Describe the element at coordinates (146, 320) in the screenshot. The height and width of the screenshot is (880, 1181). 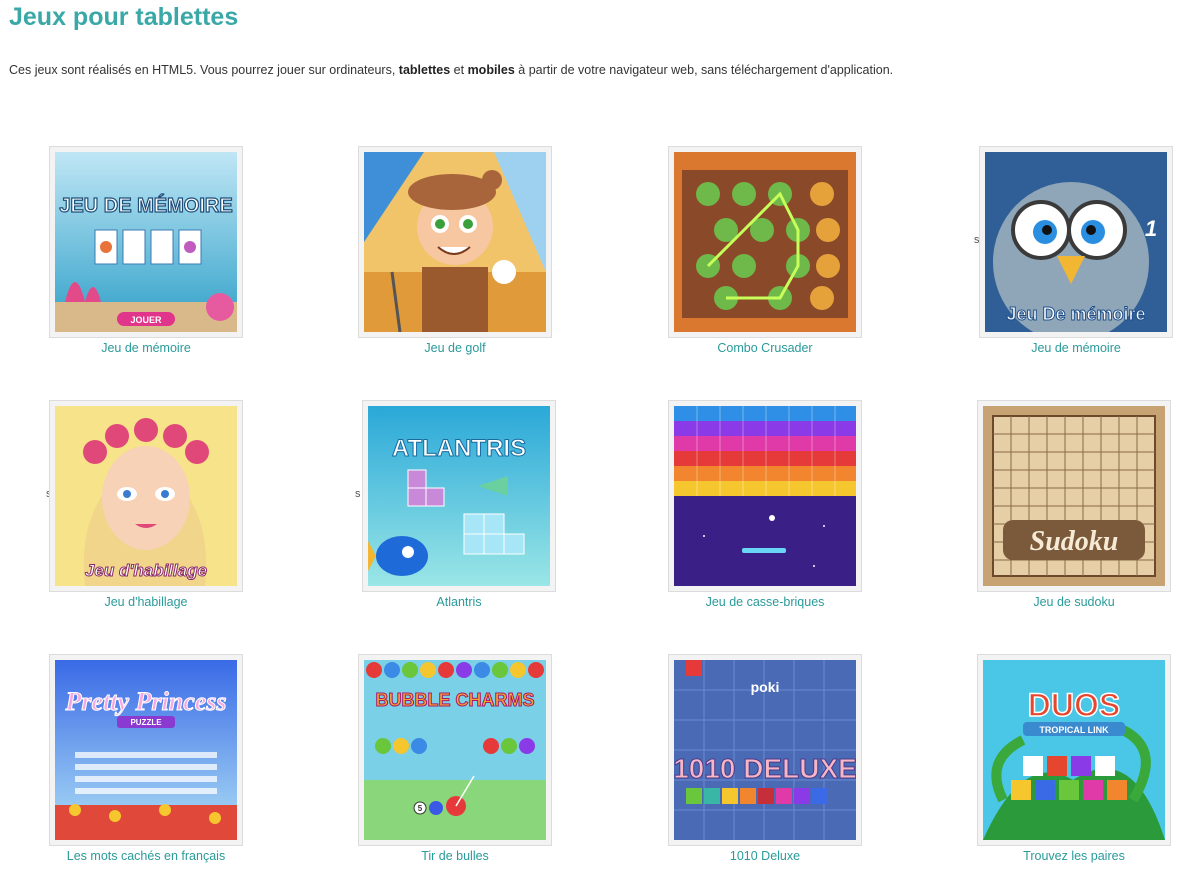
I see `svg-text: JOUER` at that location.